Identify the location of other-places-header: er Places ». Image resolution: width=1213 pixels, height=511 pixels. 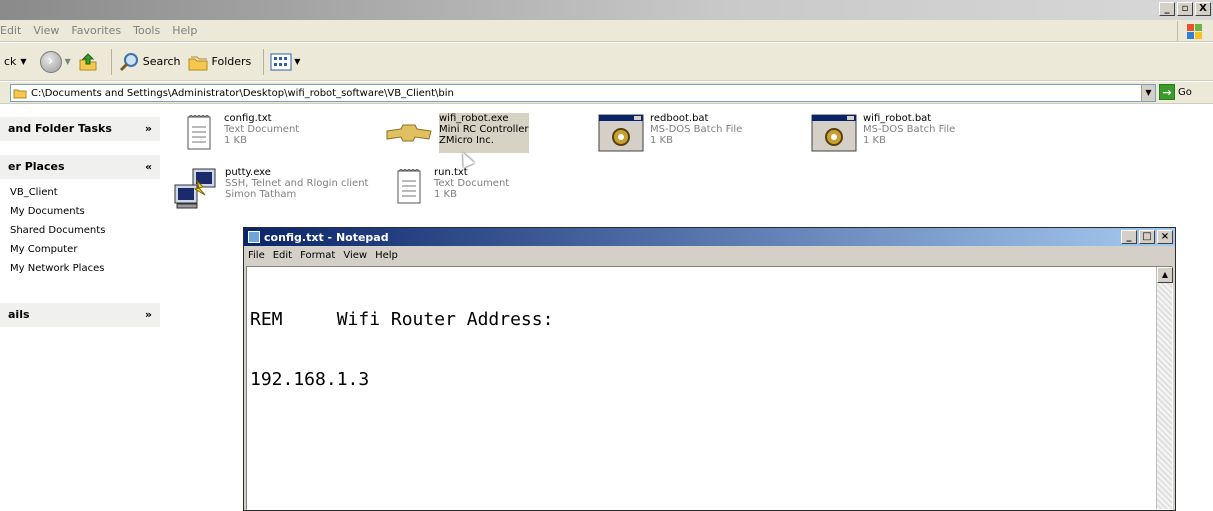
(80, 167).